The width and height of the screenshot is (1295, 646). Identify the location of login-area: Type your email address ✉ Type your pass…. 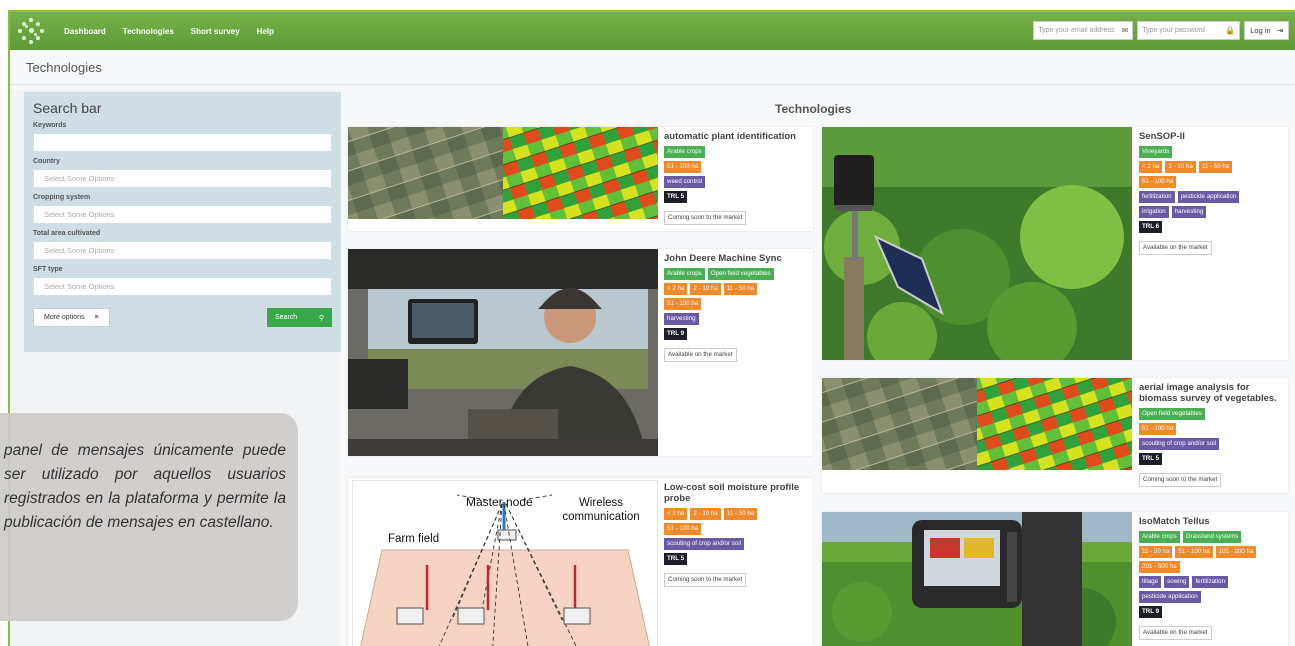
(1161, 30).